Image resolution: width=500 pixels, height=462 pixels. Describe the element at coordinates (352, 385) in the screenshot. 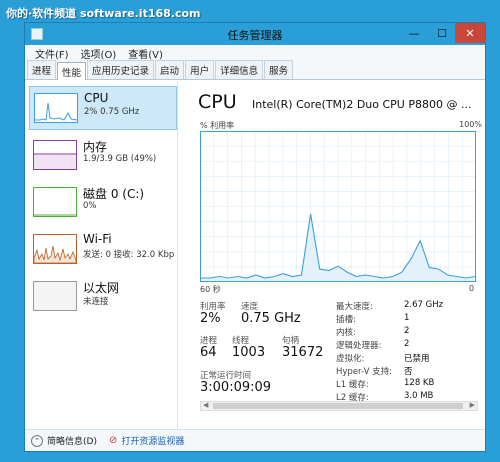

I see `spec-l1-key: L1 缓存:` at that location.